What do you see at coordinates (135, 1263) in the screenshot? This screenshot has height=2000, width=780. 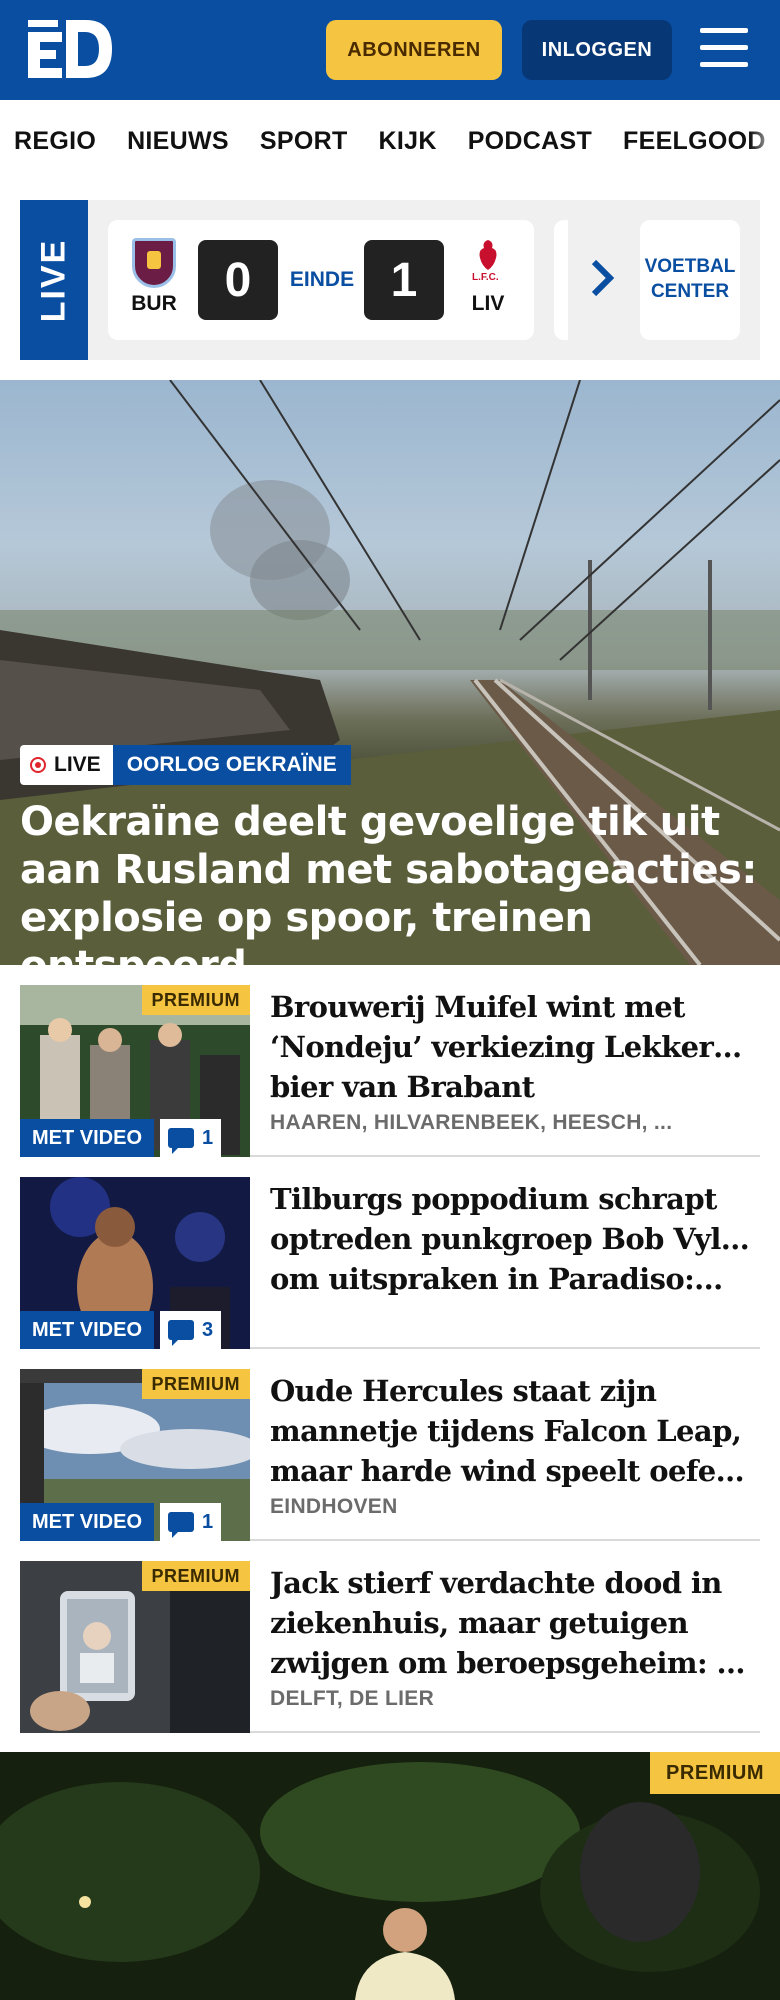 I see `article-thumbnail: MET VIDEO 3` at bounding box center [135, 1263].